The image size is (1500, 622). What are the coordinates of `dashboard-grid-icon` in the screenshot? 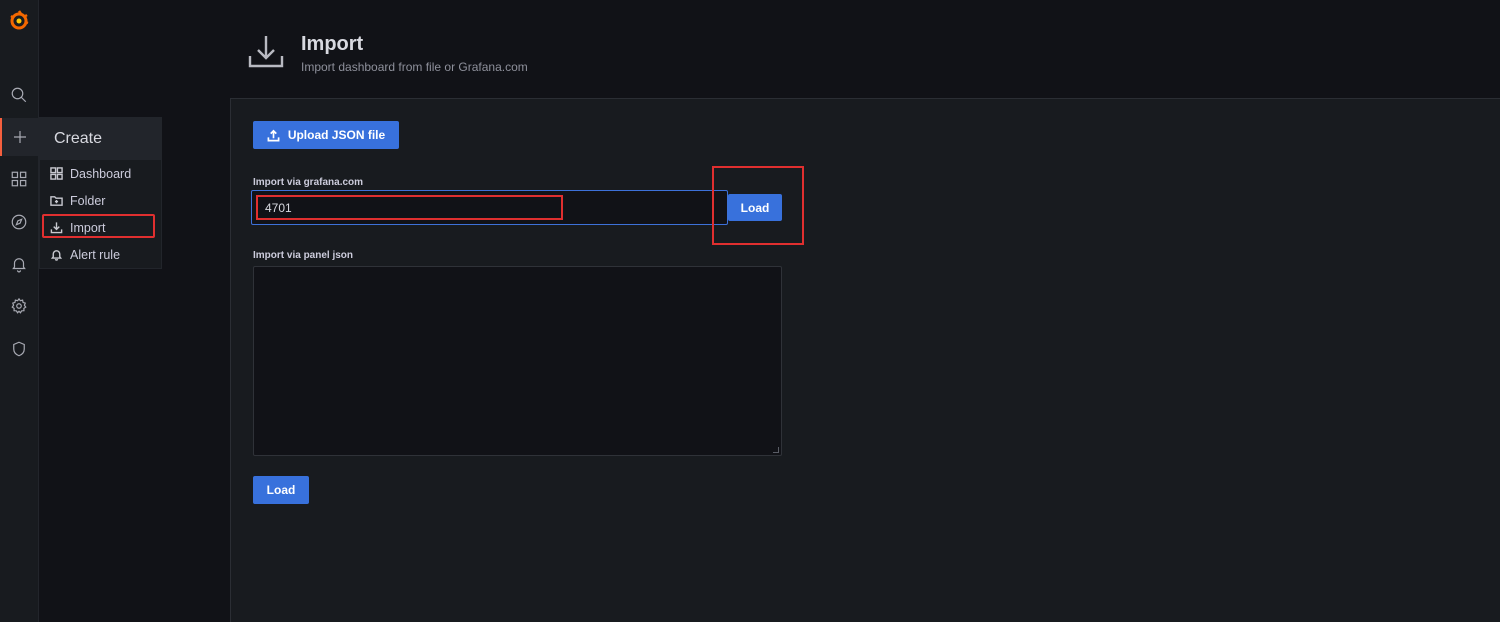 It's located at (56, 173).